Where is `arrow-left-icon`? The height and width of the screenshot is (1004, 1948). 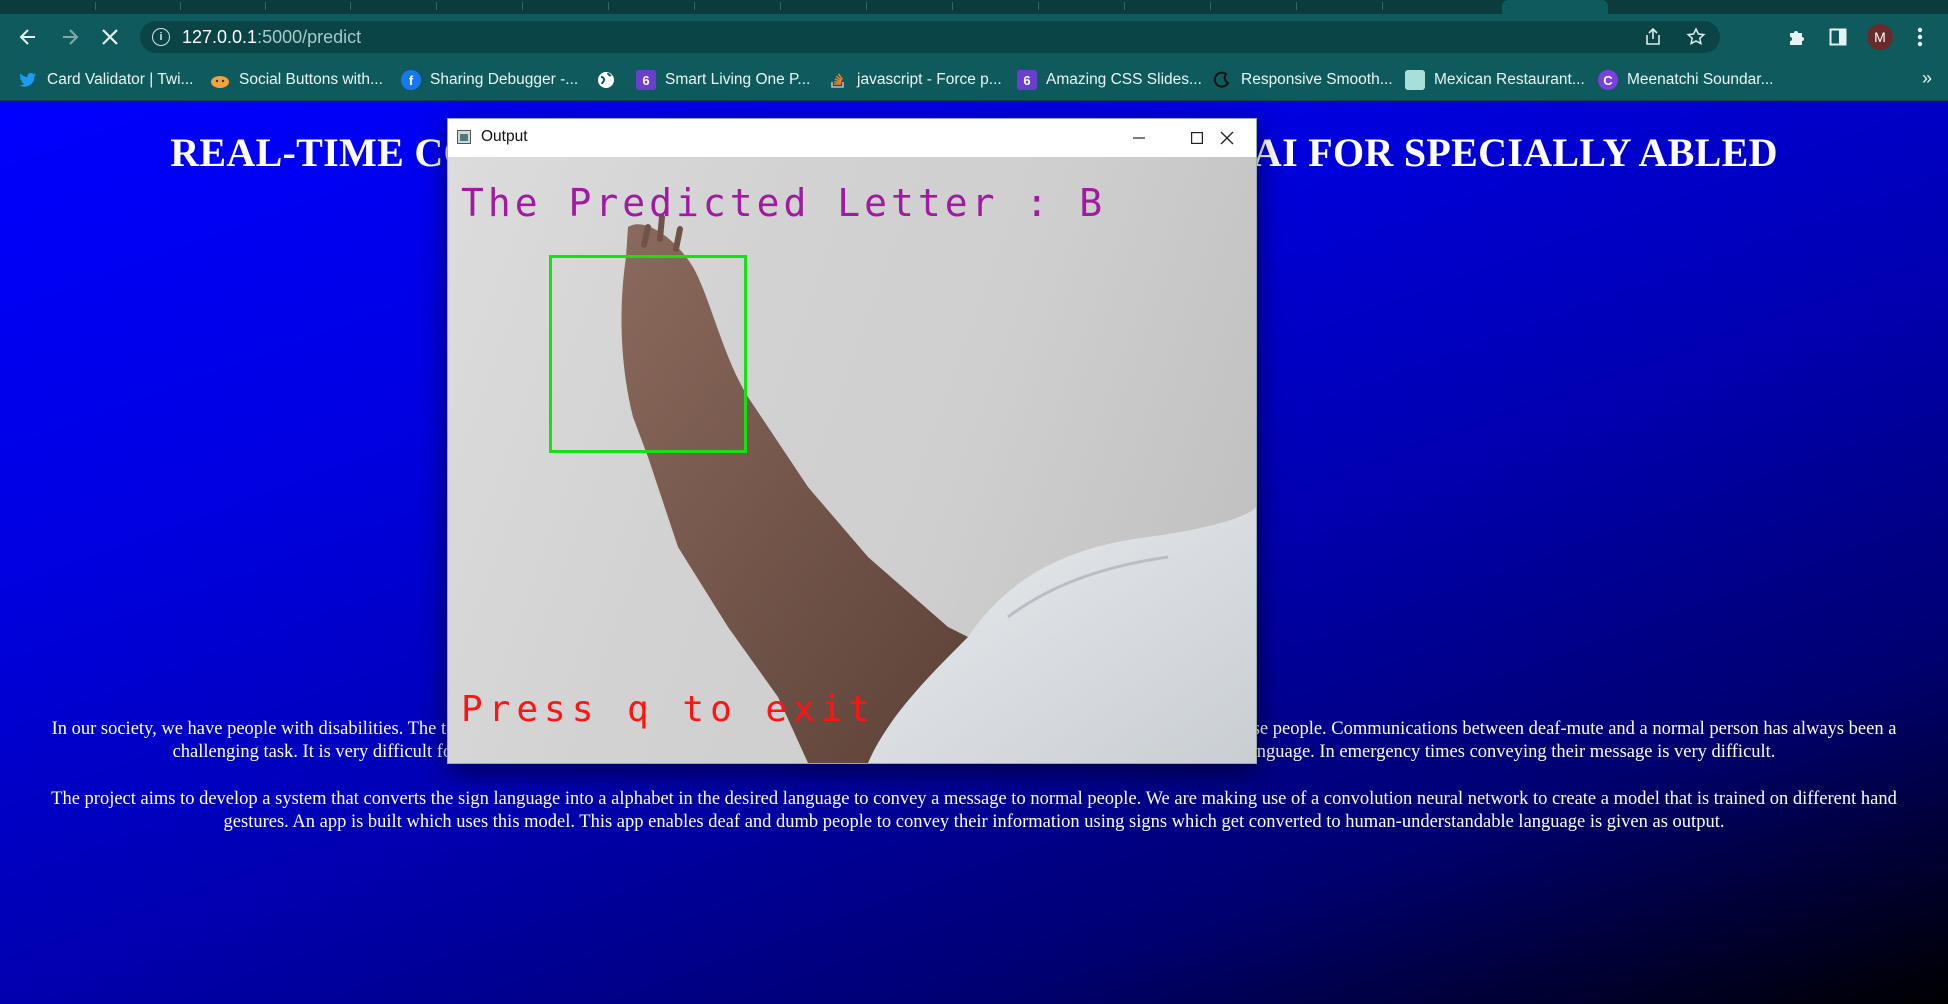 arrow-left-icon is located at coordinates (27, 37).